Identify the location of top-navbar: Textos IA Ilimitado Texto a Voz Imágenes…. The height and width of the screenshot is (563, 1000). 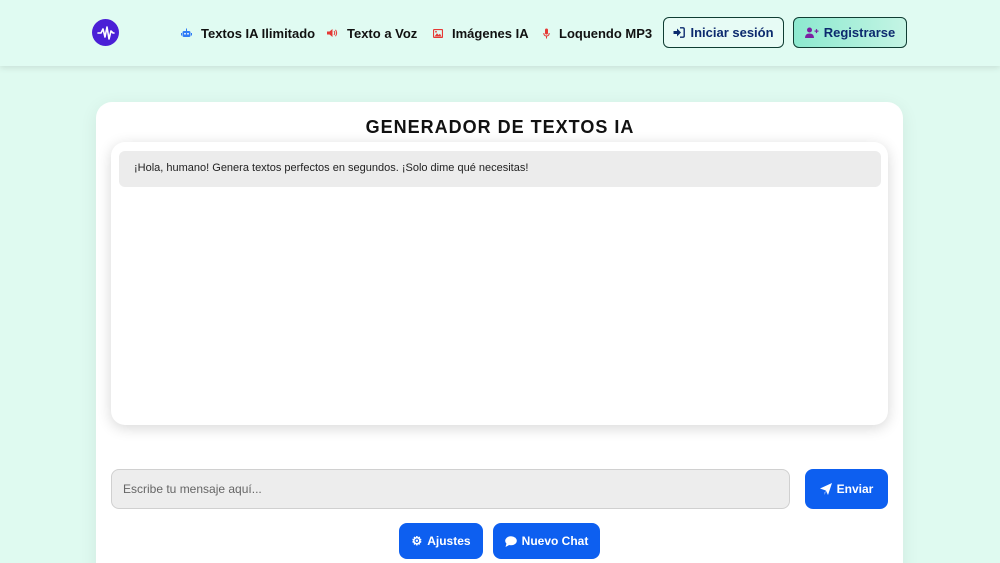
(500, 33).